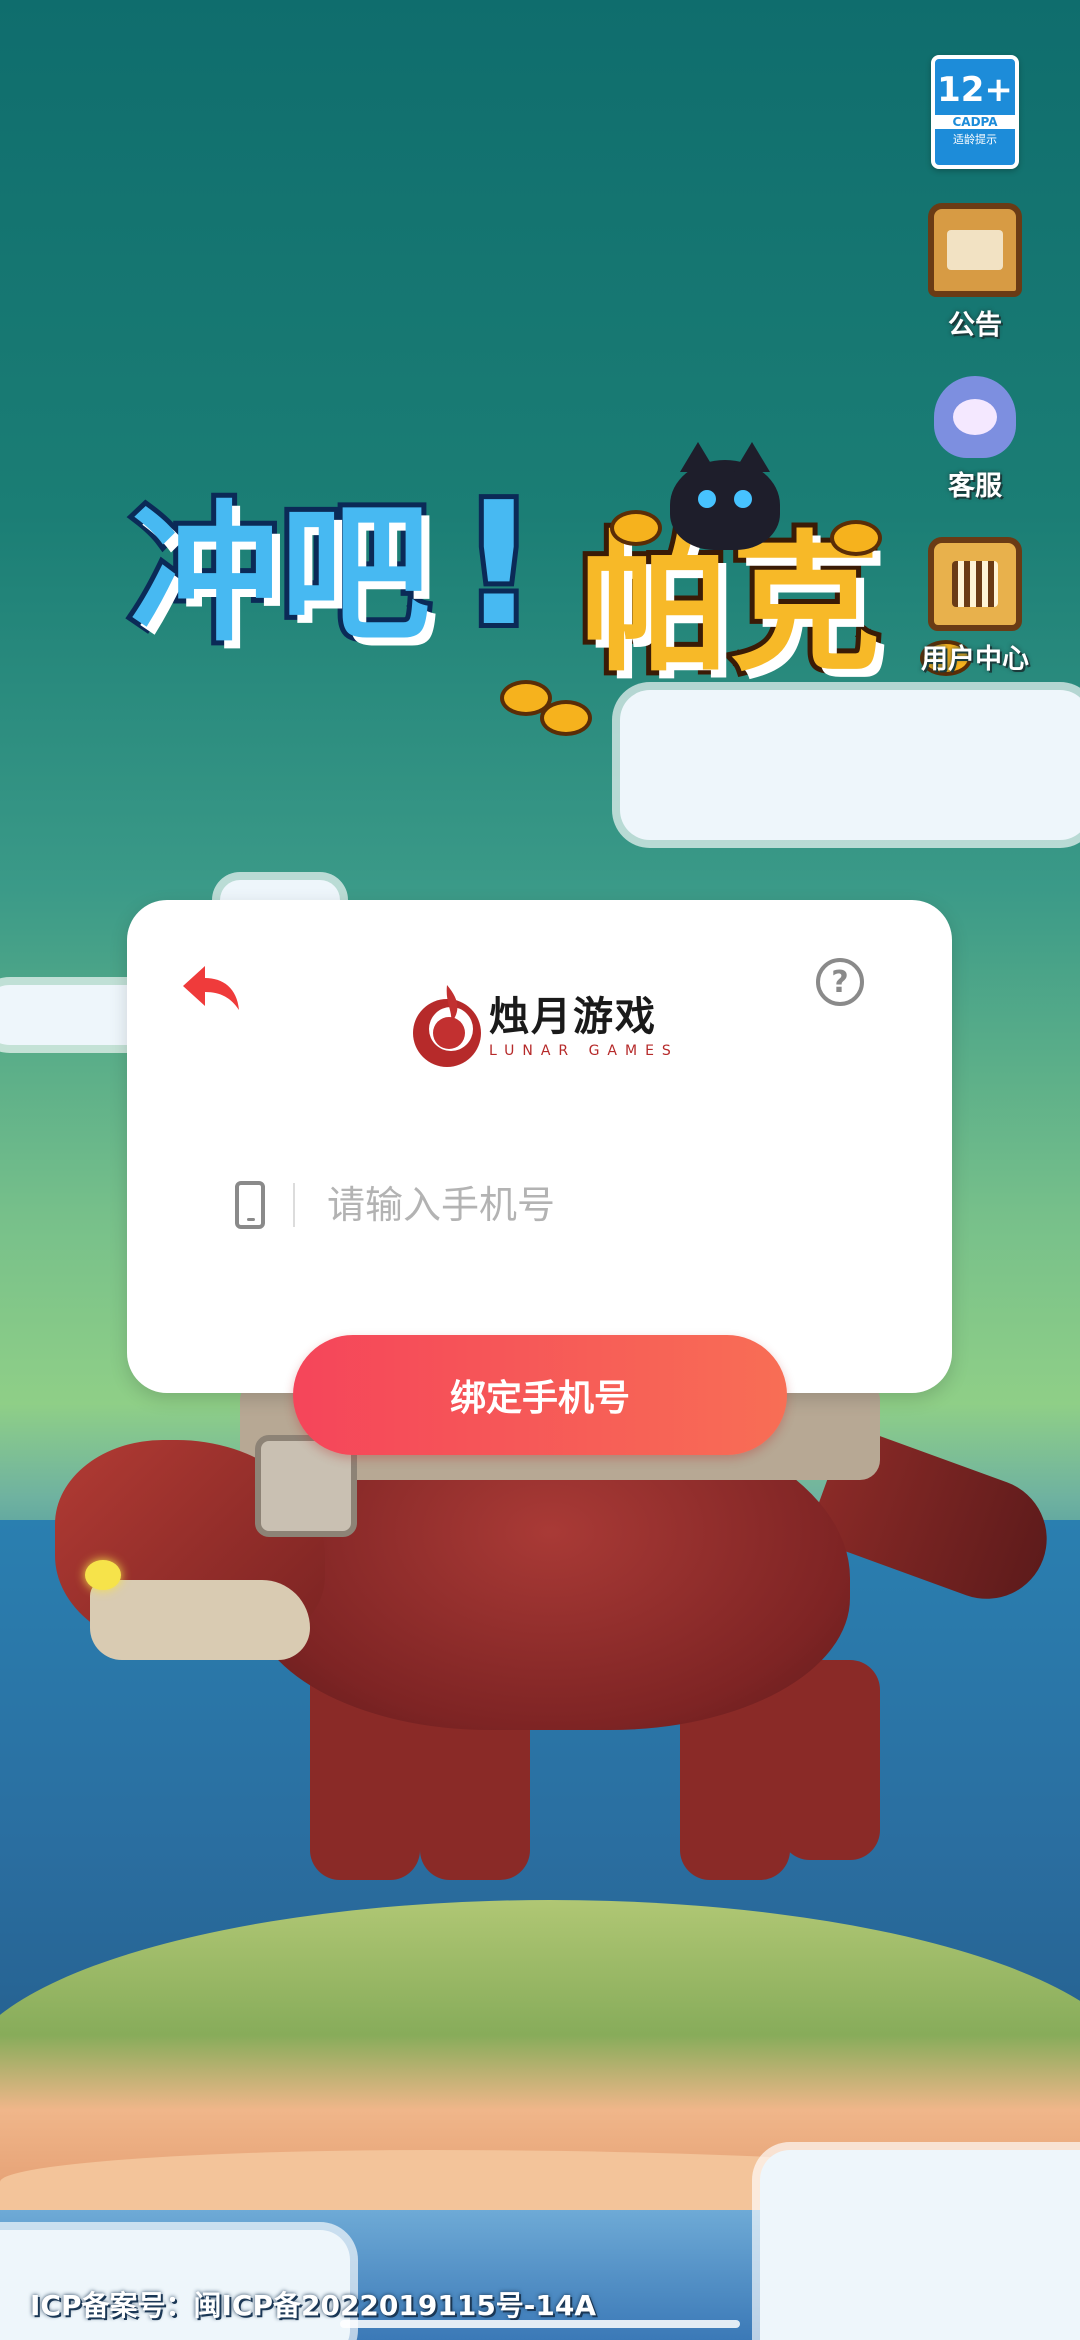  Describe the element at coordinates (920, 2245) in the screenshot. I see `background-cloud` at that location.